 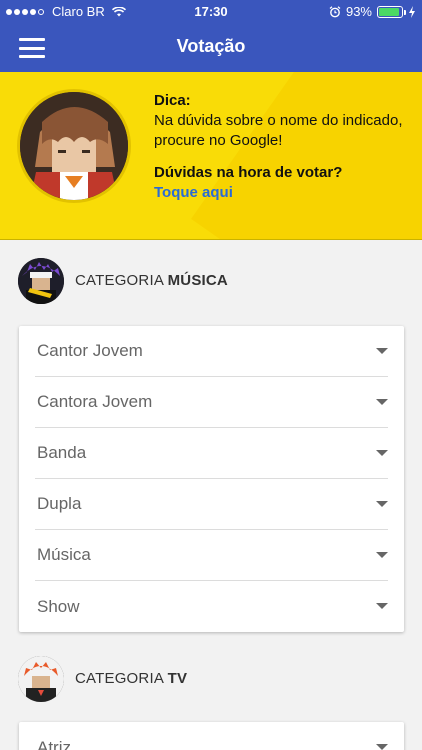 I want to click on dropdown-cantora-jovem: Cantora Jovem, so click(x=211, y=402).